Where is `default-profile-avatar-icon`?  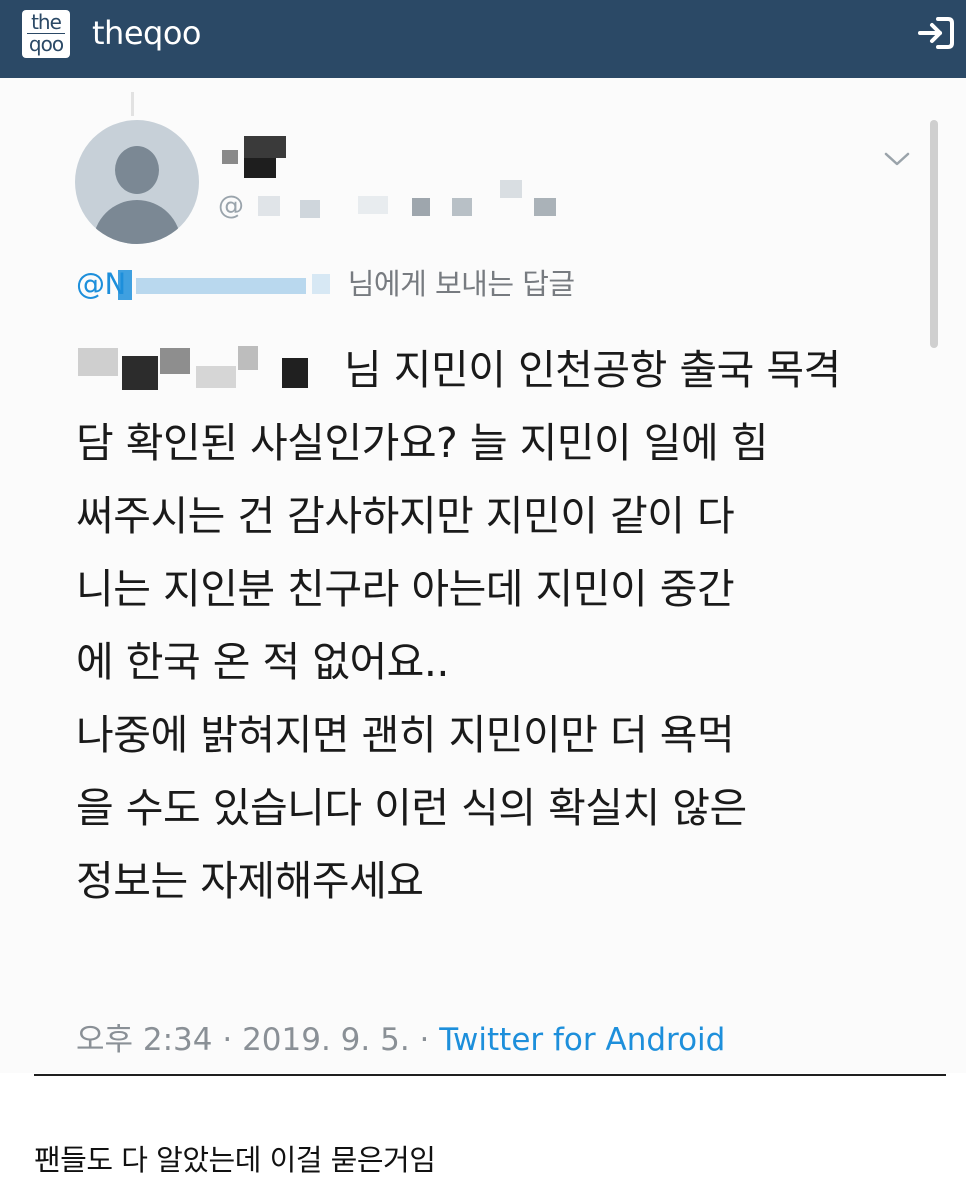 default-profile-avatar-icon is located at coordinates (137, 182).